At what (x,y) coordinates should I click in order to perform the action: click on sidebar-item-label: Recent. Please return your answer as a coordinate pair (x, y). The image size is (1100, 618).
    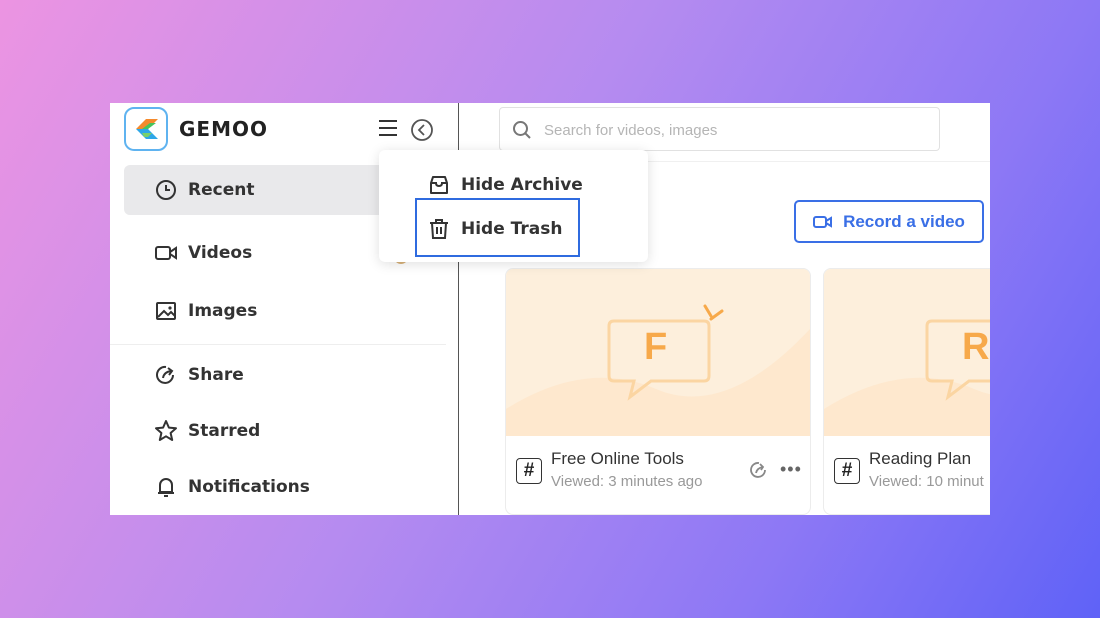
    Looking at the image, I should click on (221, 190).